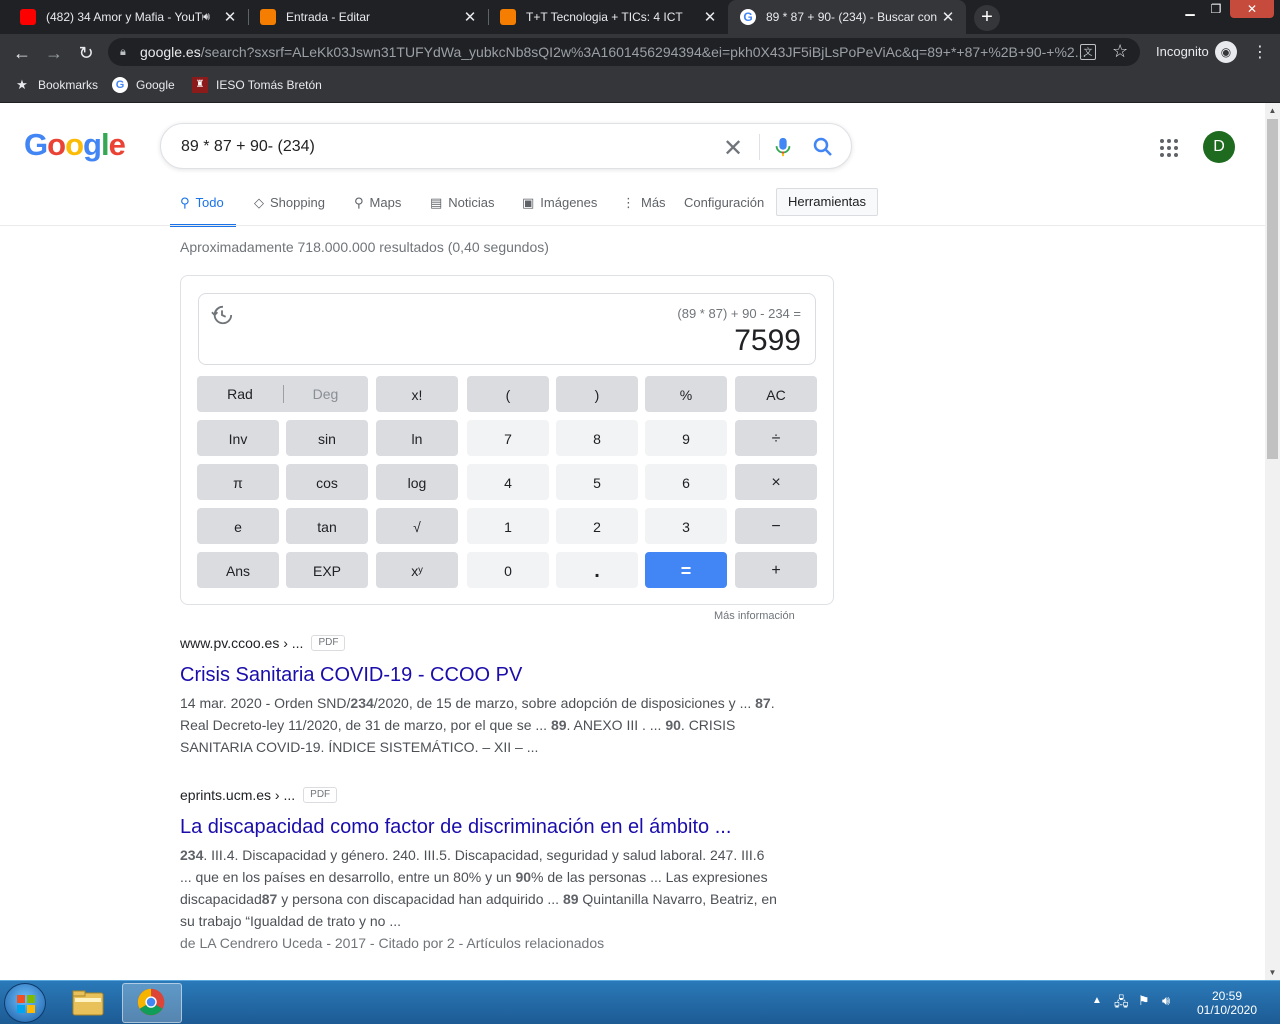 The image size is (1280, 1028). What do you see at coordinates (597, 394) in the screenshot?
I see `key-close-paren: )` at bounding box center [597, 394].